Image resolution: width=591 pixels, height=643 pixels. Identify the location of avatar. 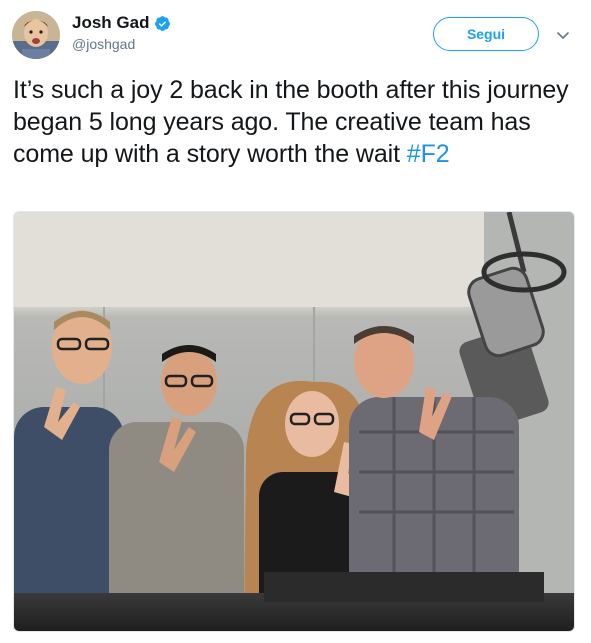
(36, 35).